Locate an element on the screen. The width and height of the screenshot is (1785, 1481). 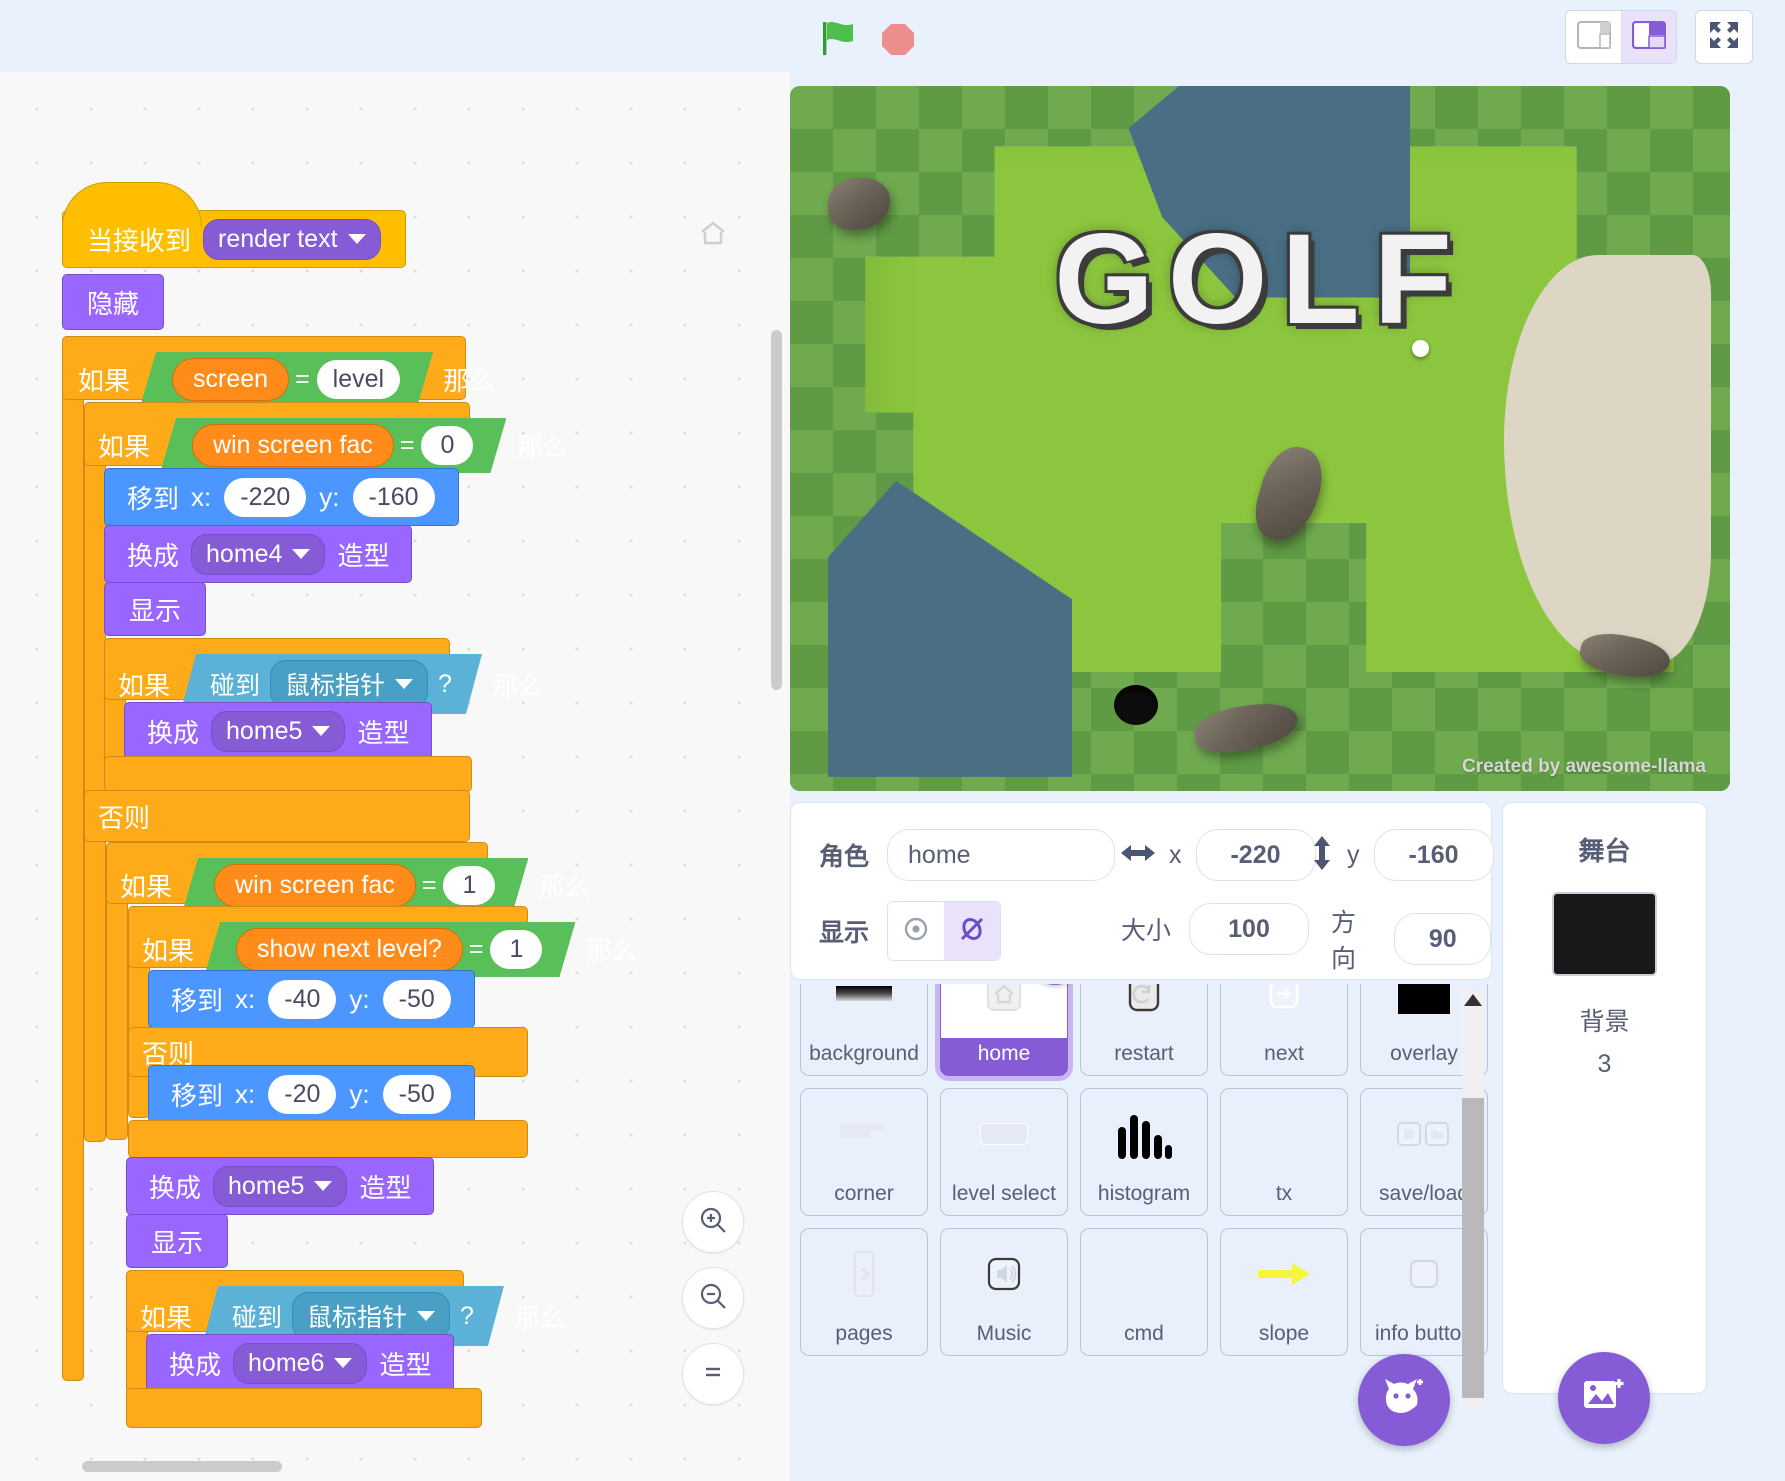
block-switch-costume-3: 换成 home5 造型 is located at coordinates (280, 1186).